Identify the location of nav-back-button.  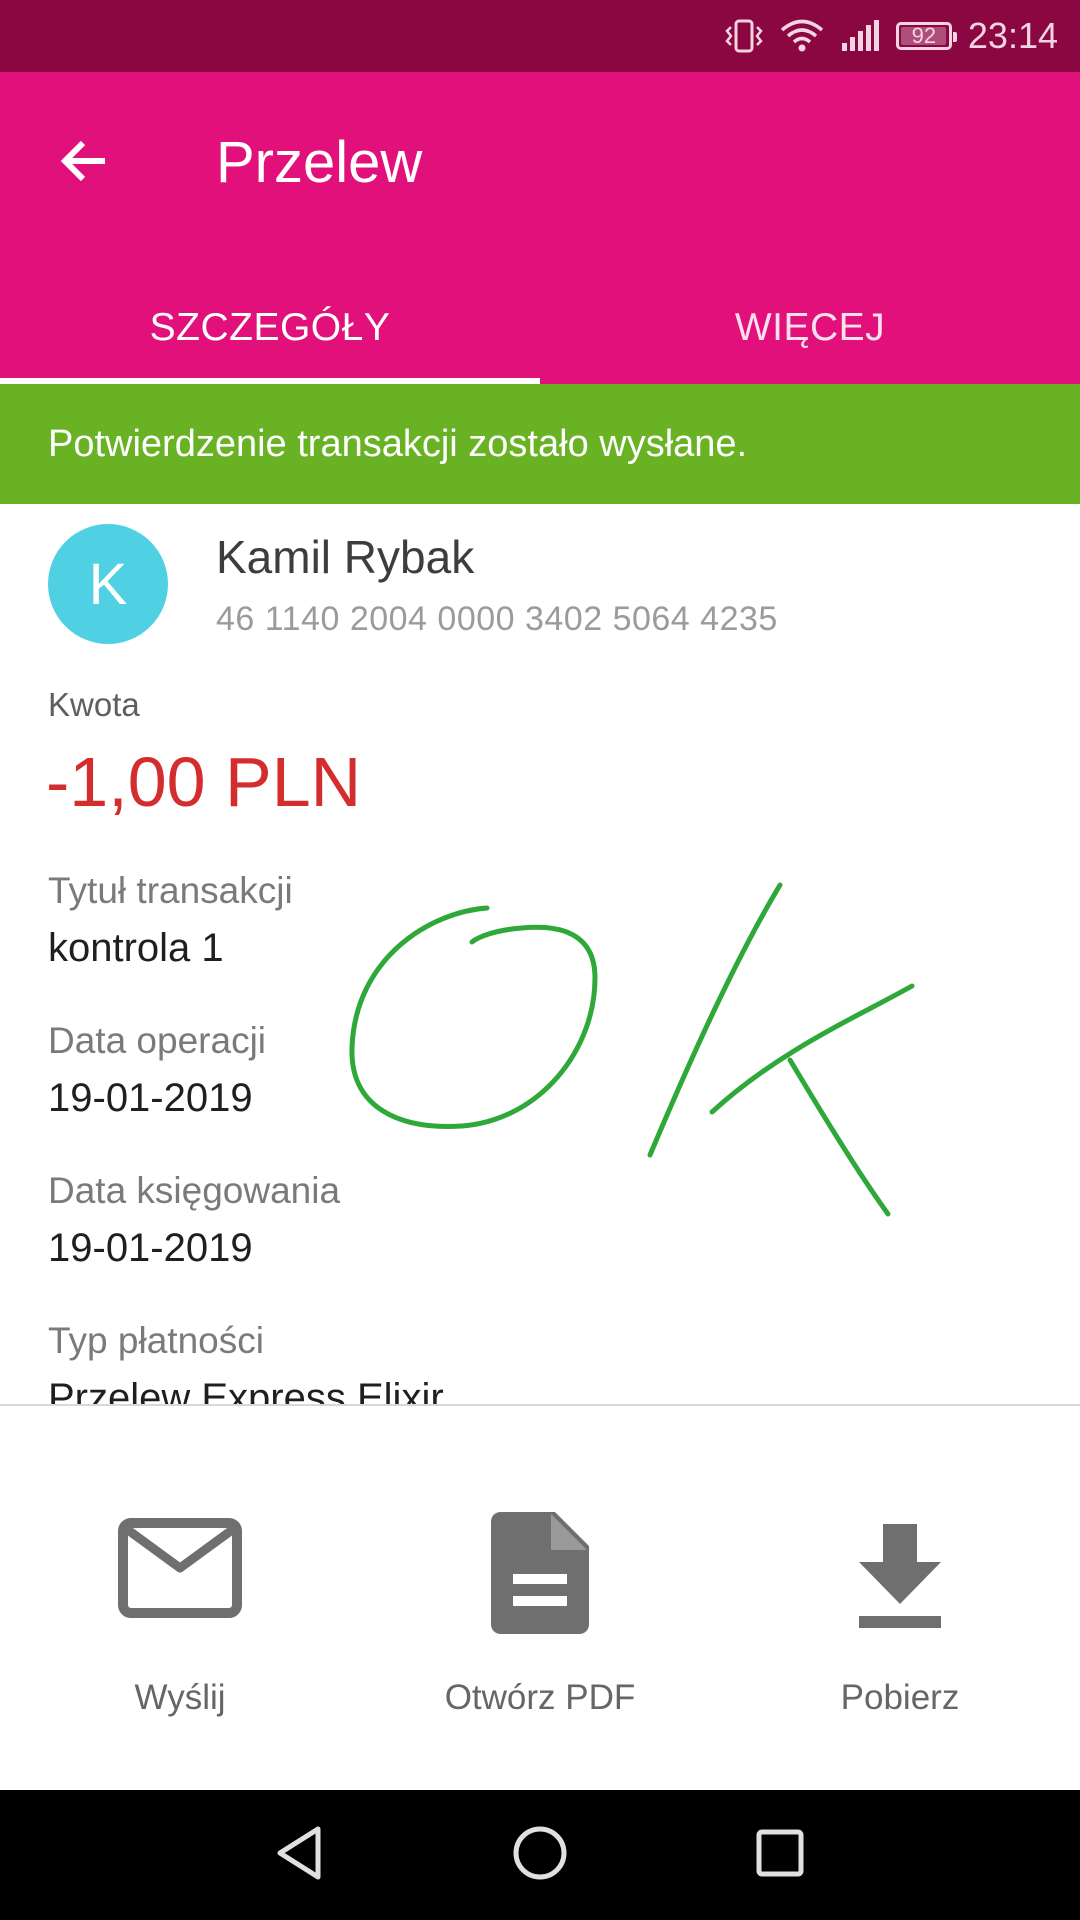
(299, 1855).